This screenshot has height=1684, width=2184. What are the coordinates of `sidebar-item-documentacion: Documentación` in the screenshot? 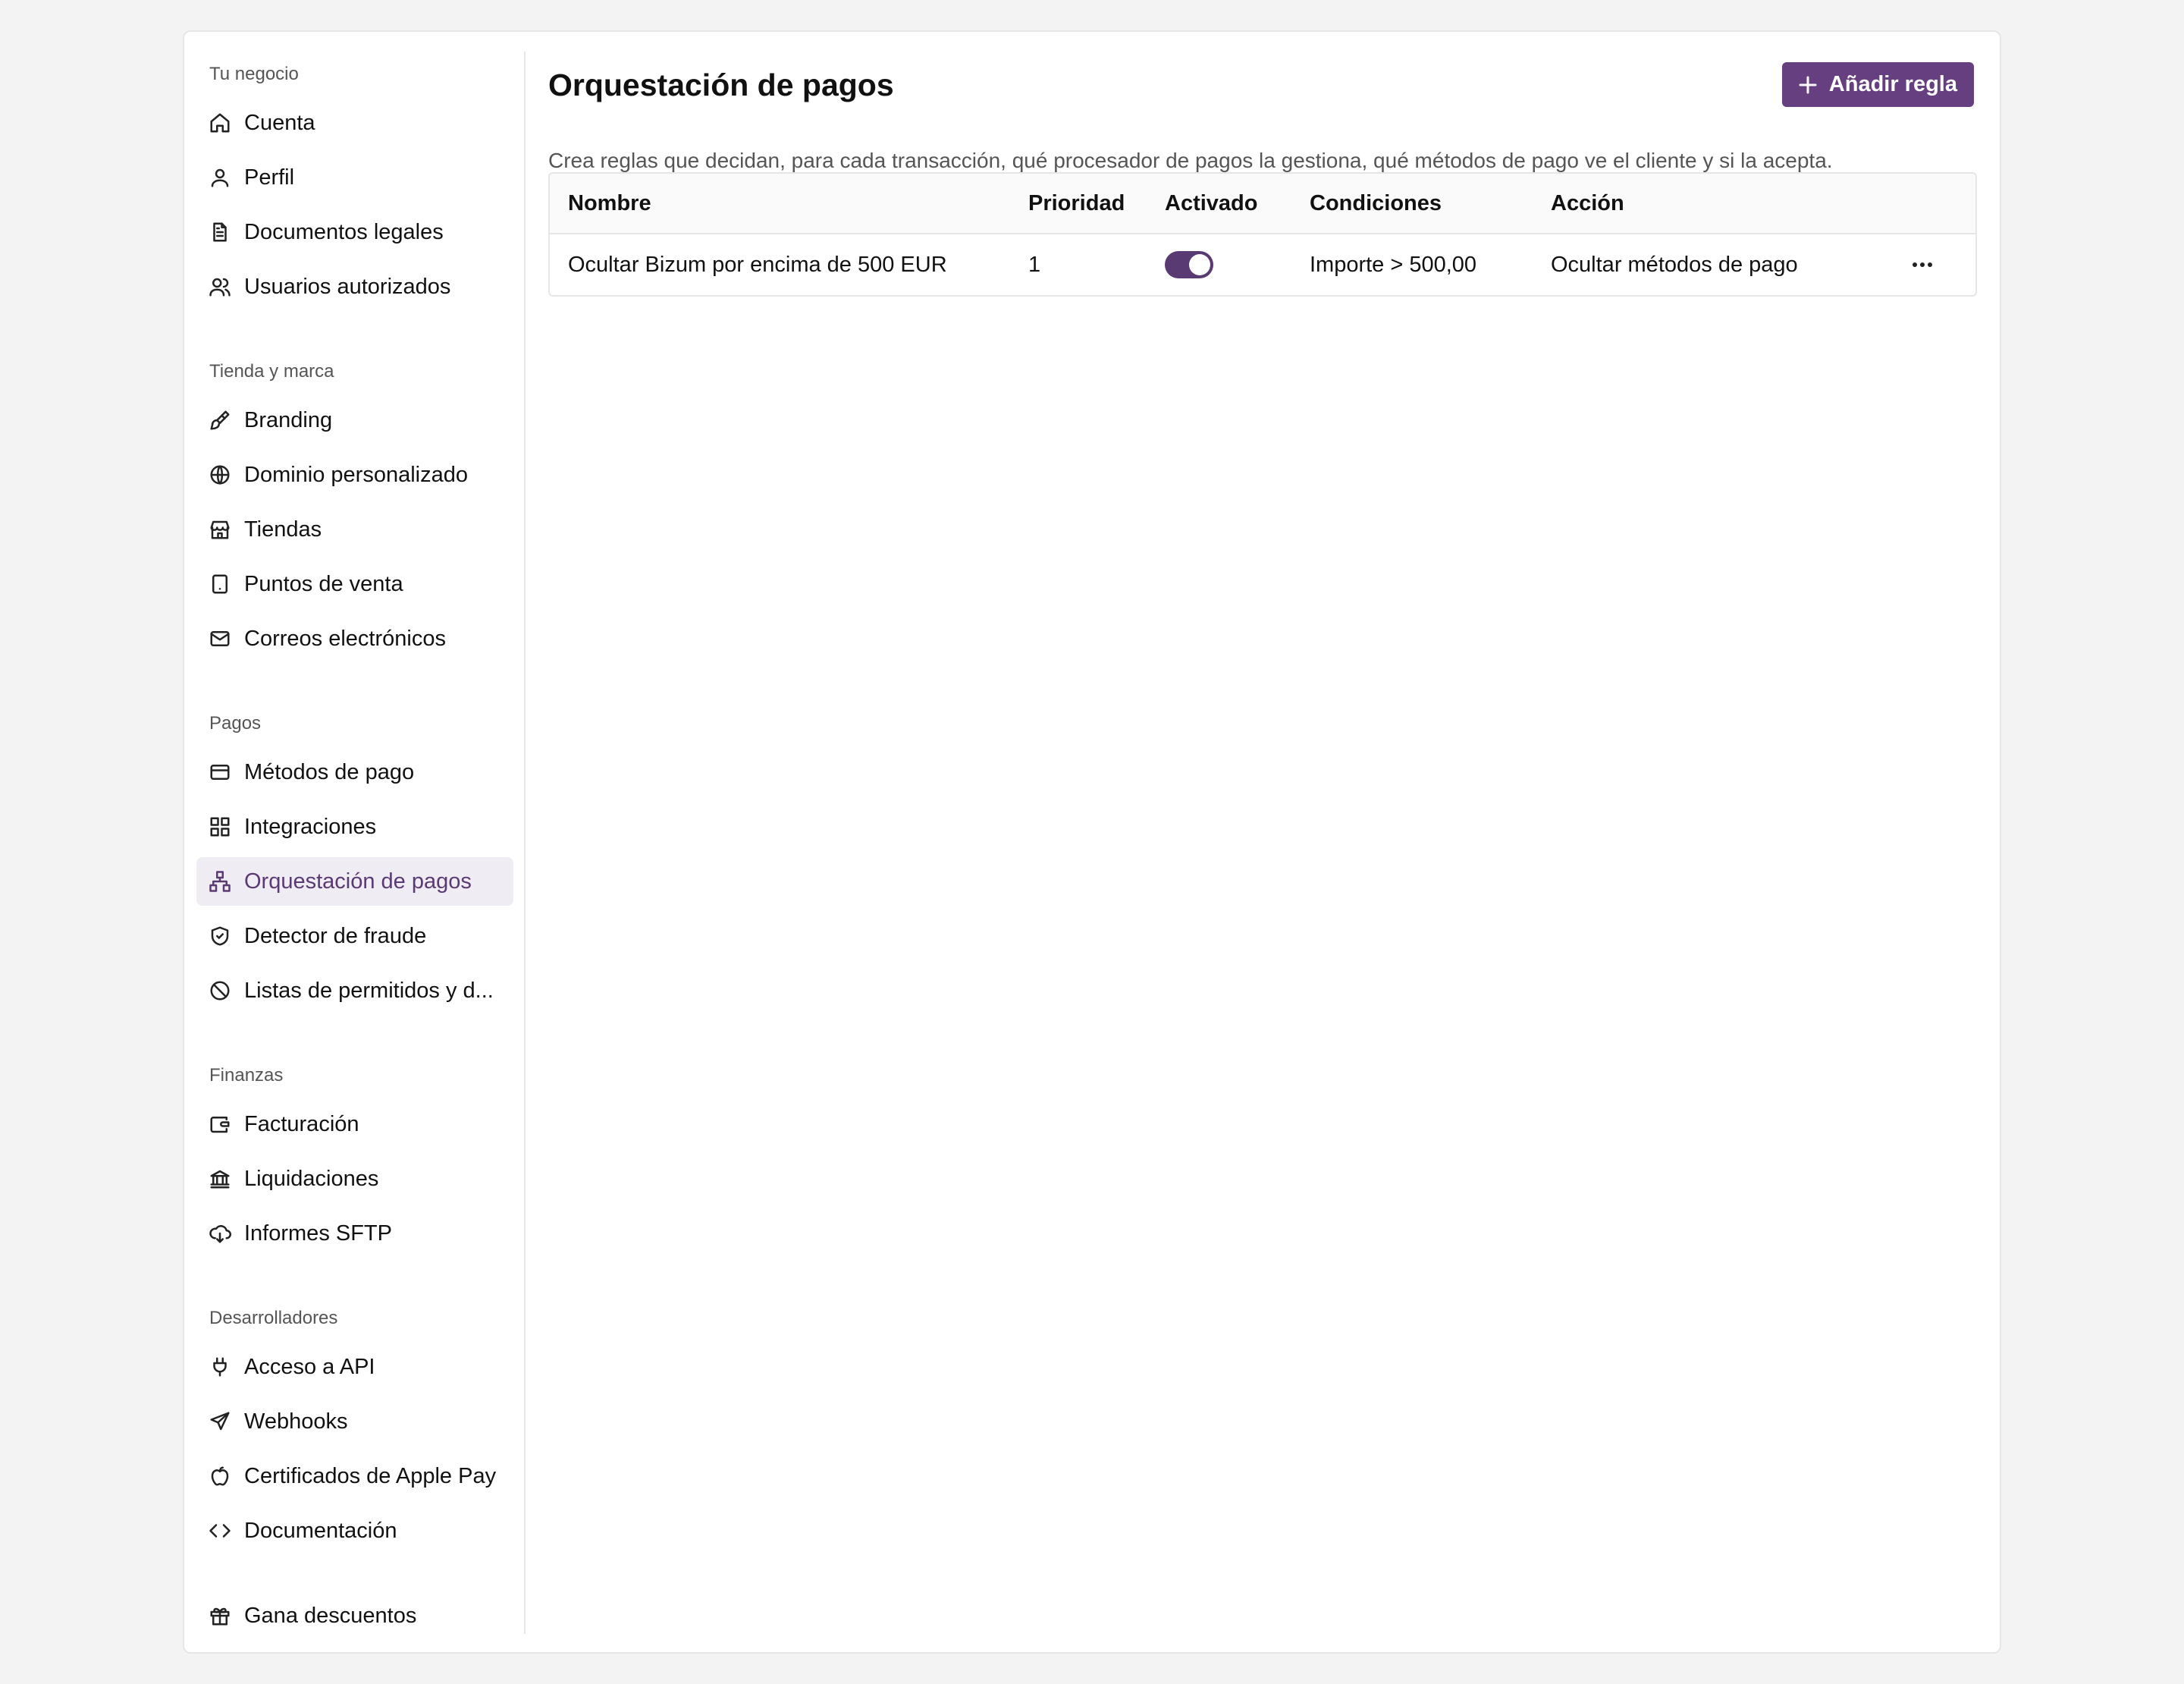 It's located at (354, 1530).